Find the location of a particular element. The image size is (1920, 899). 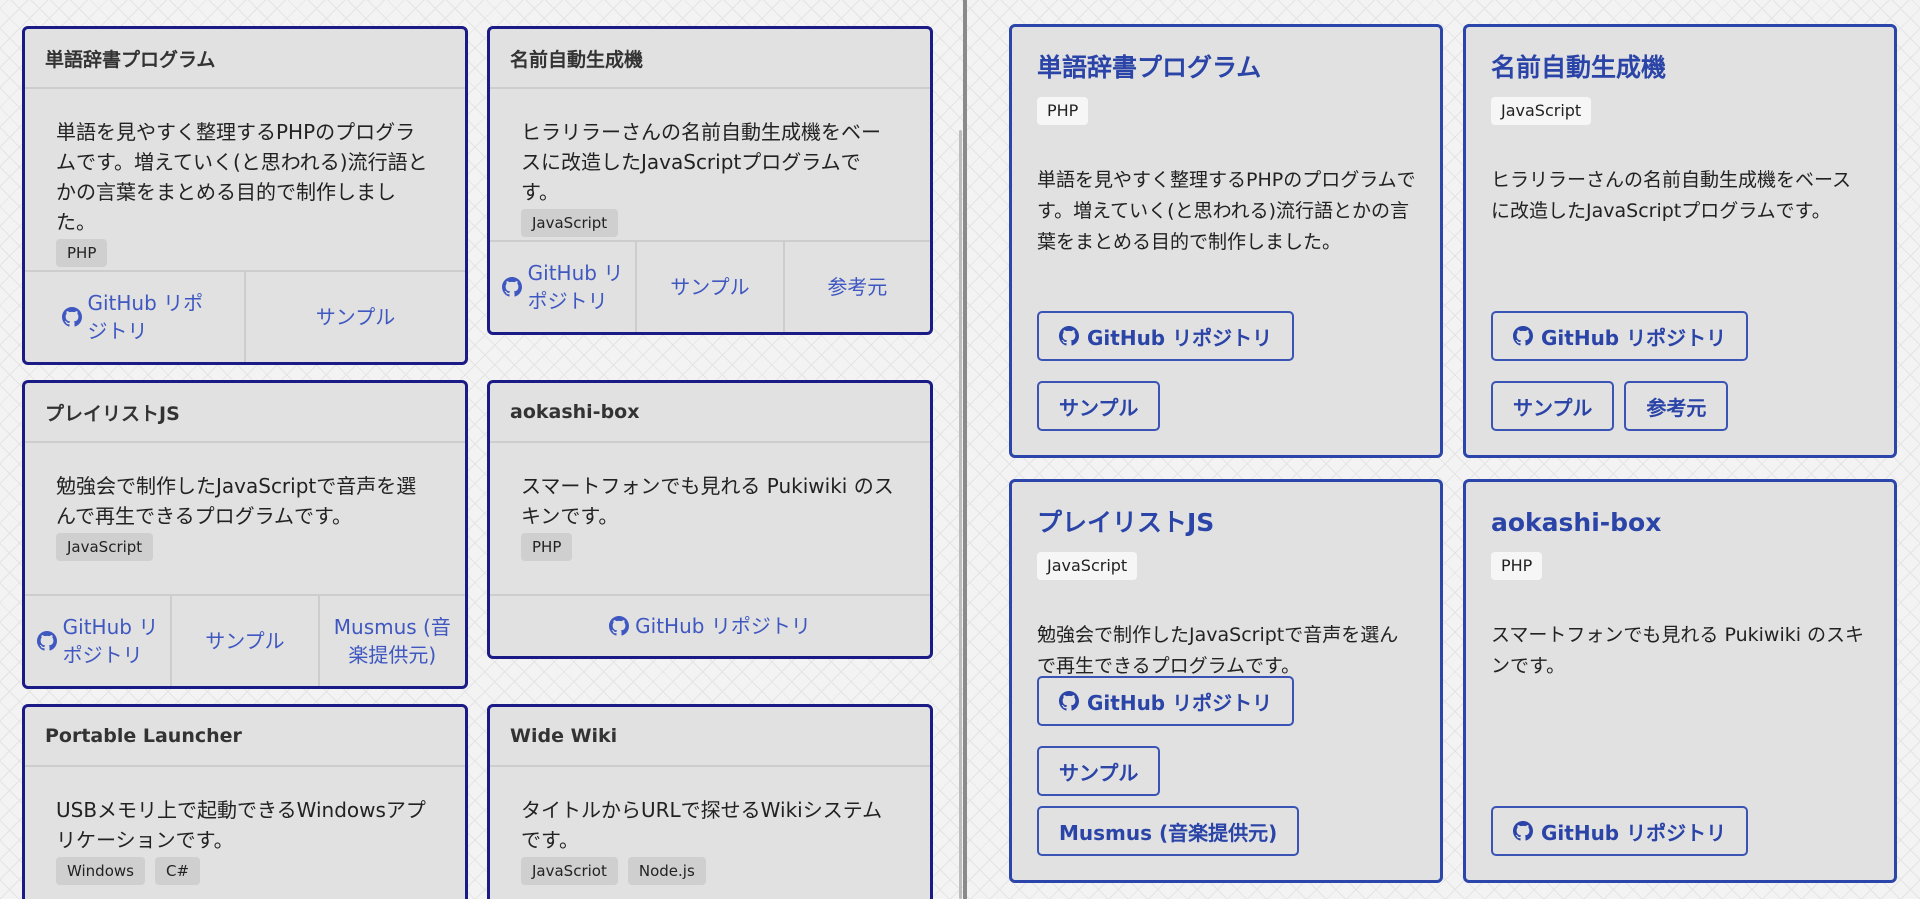

musmus-link: Musmus (音楽提供元) is located at coordinates (391, 641).